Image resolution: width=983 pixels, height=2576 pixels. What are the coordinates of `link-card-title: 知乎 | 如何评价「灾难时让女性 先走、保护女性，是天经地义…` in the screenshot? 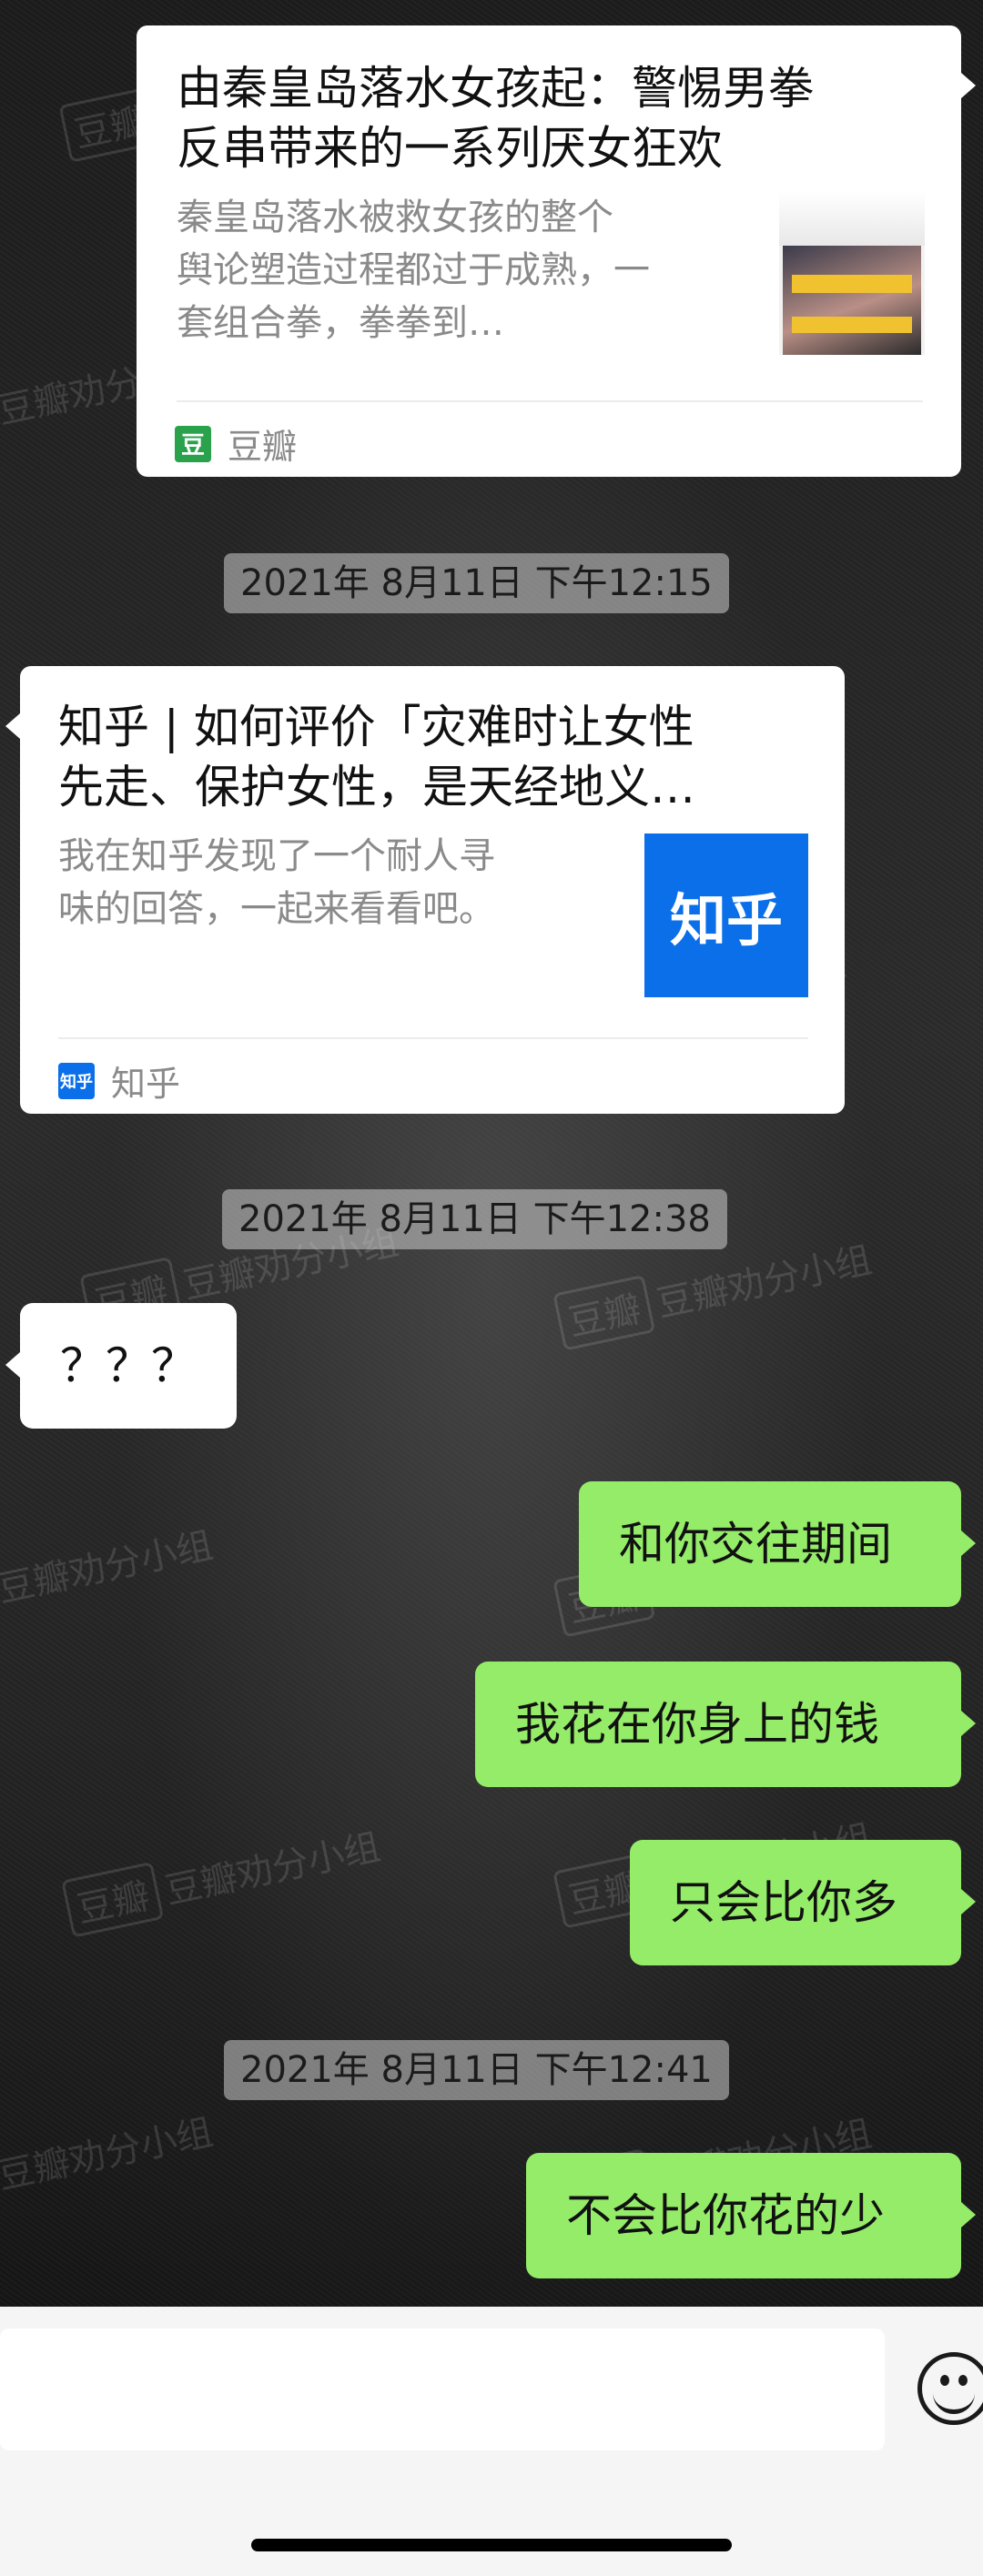 It's located at (376, 757).